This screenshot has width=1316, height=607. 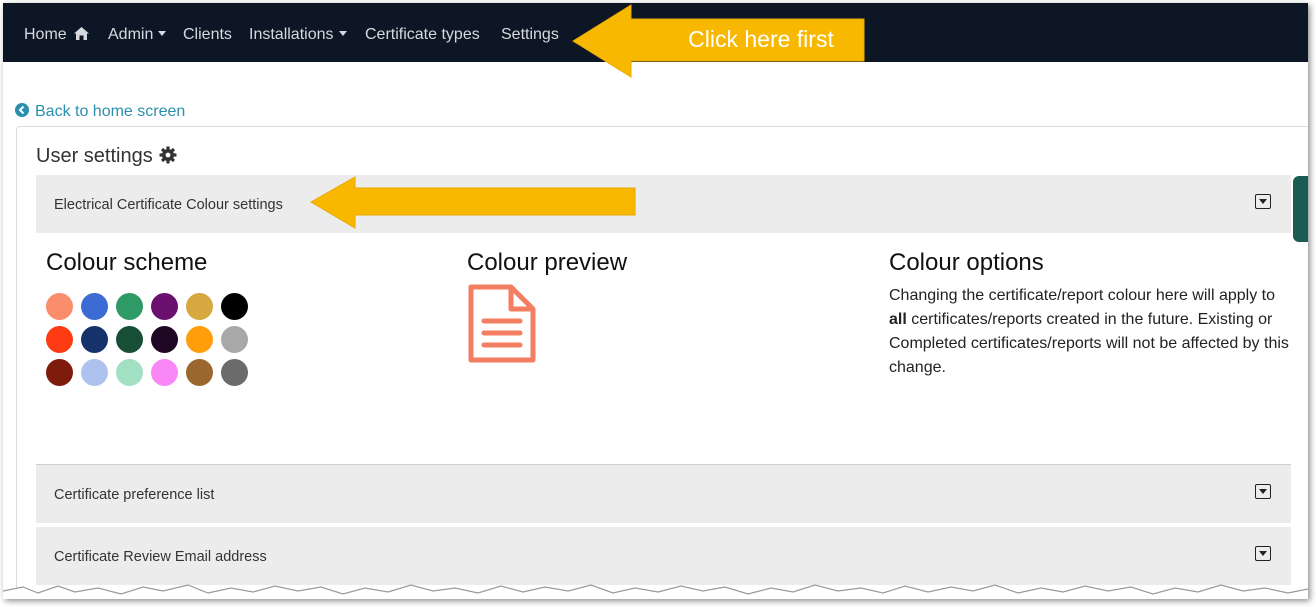 I want to click on card-title: User settings, so click(x=106, y=156).